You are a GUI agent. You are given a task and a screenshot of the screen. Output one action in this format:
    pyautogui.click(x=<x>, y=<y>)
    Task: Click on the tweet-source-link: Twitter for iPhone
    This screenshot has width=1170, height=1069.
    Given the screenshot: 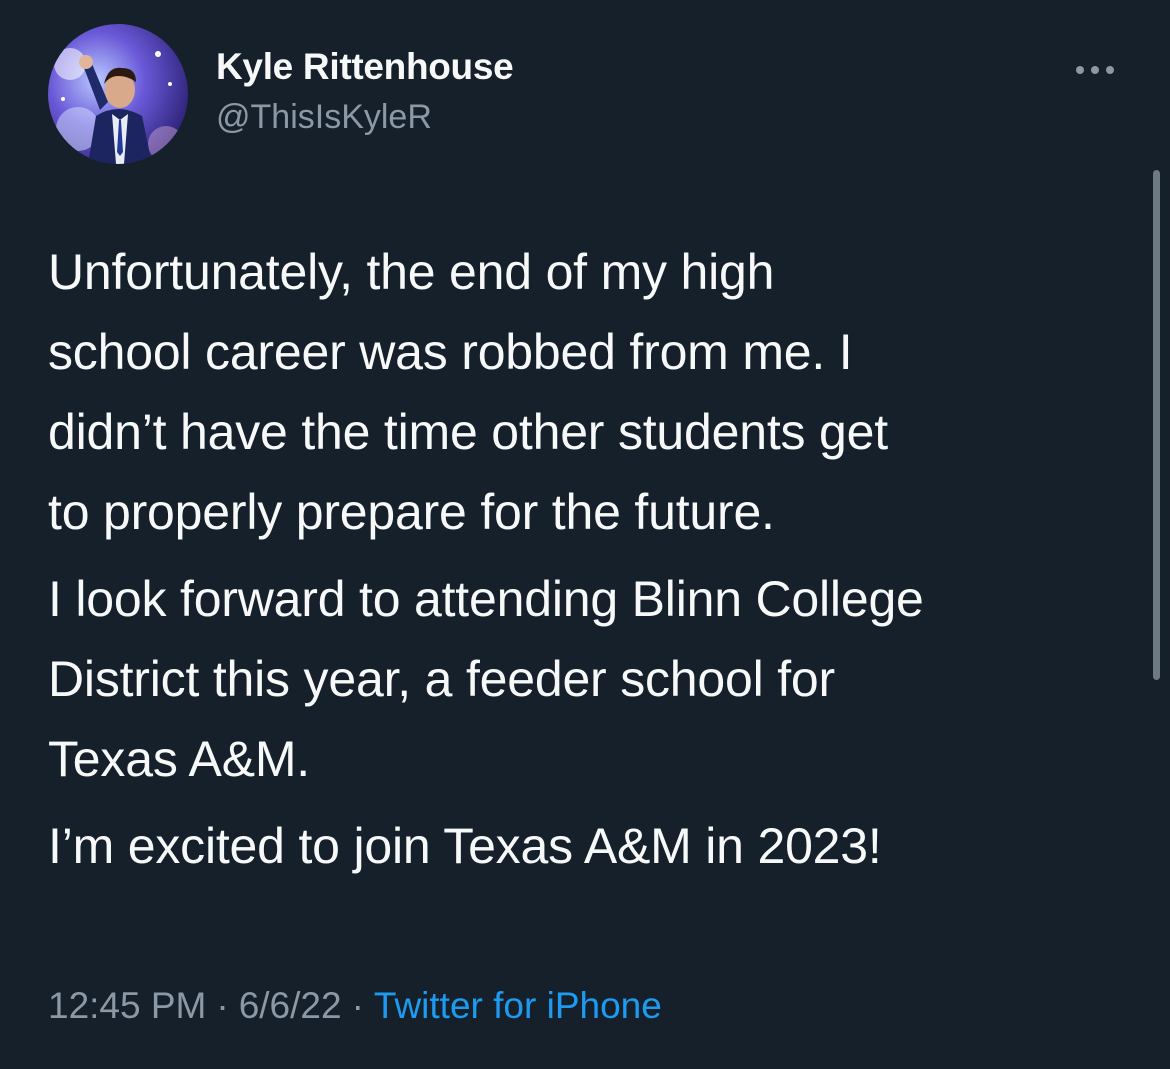 What is the action you would take?
    pyautogui.click(x=518, y=1005)
    